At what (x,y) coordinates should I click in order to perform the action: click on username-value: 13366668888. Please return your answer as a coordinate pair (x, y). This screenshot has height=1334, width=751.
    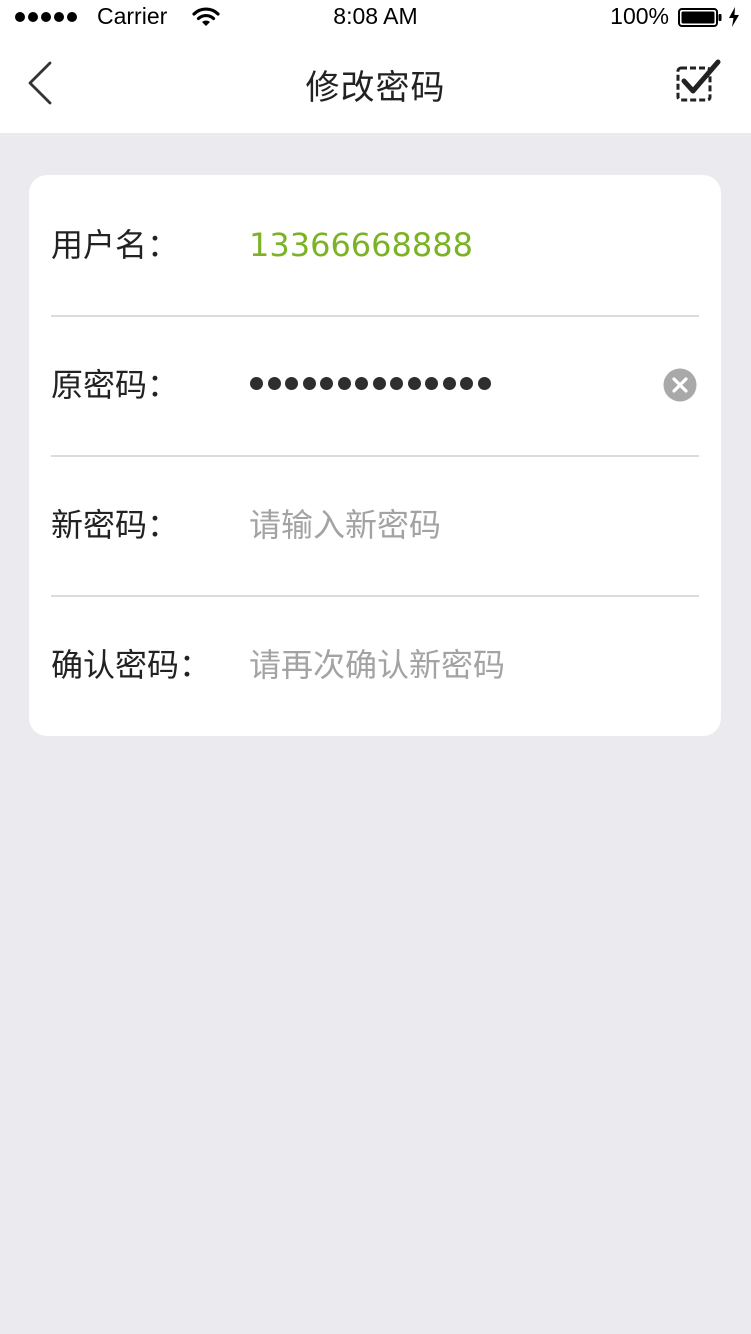
    Looking at the image, I should click on (361, 245).